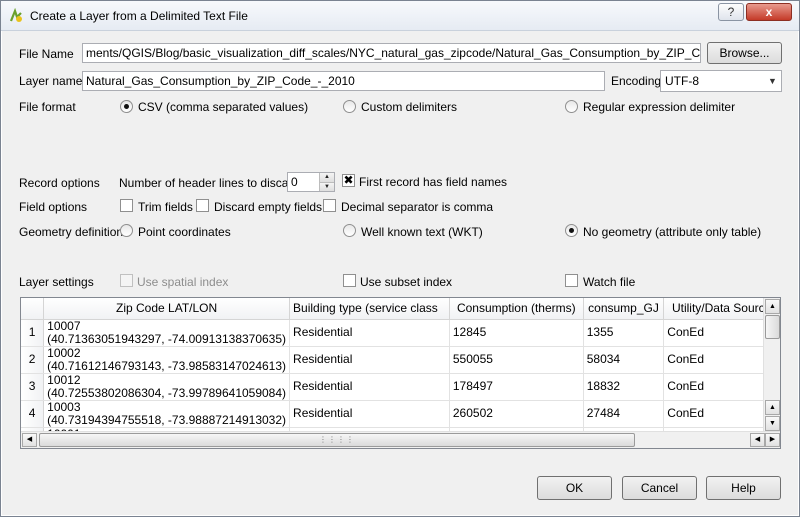  What do you see at coordinates (516, 414) in the screenshot?
I see `consumption-cell: 260502` at bounding box center [516, 414].